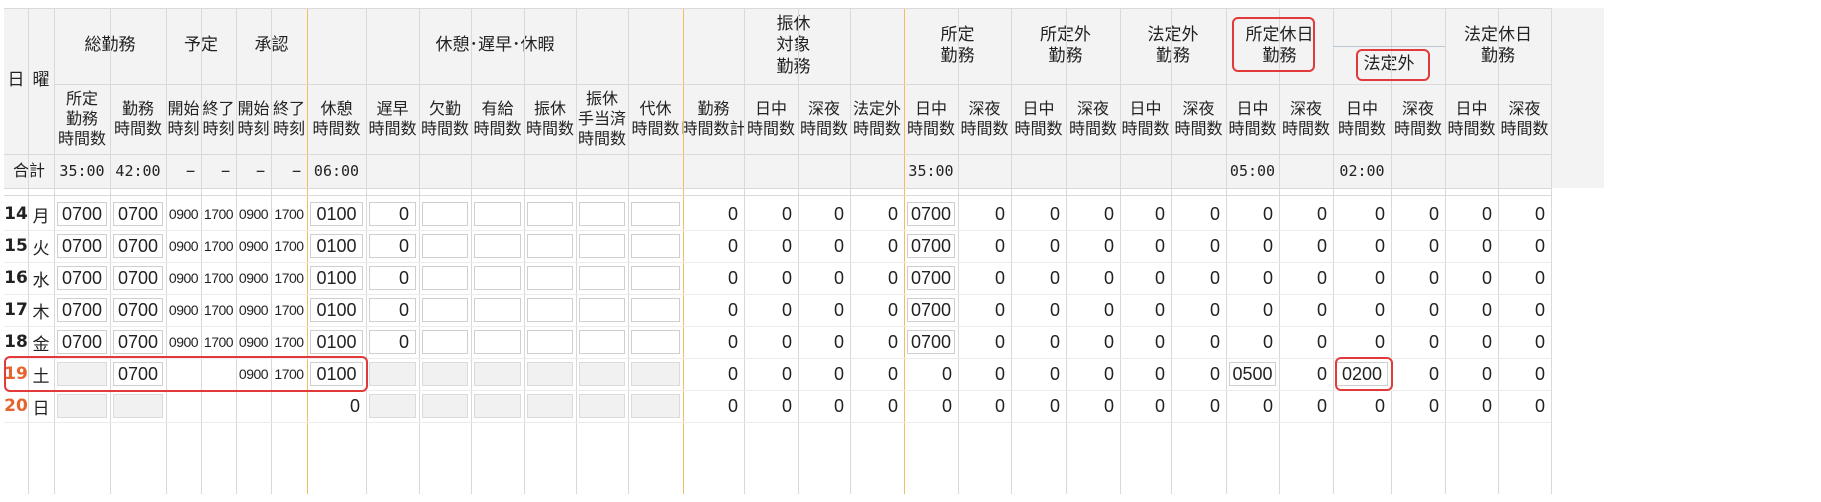  Describe the element at coordinates (289, 310) in the screenshot. I see `approved-end: 1700` at that location.